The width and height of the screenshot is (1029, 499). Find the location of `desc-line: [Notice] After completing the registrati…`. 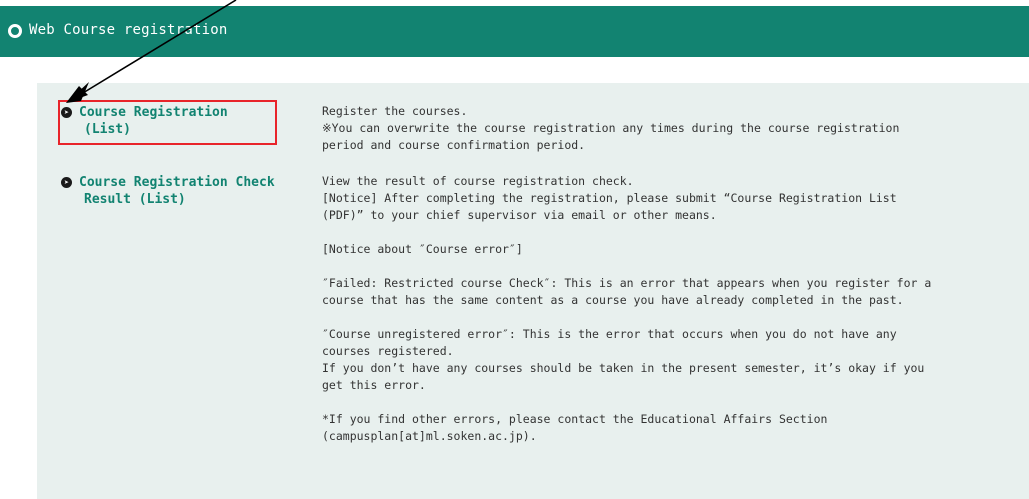

desc-line: [Notice] After completing the registrati… is located at coordinates (609, 198).